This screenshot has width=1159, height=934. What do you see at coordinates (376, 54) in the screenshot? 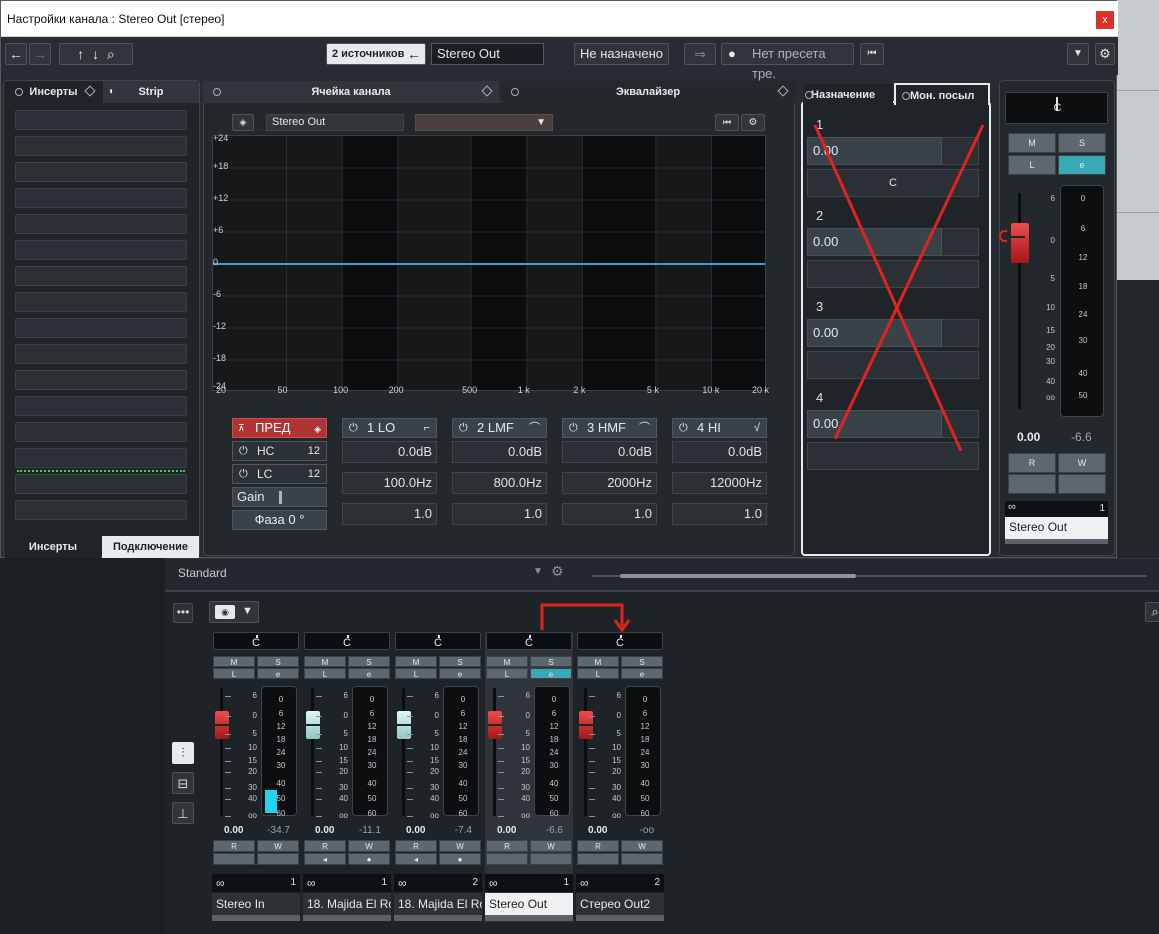
I see `sources-button: 2 источников ←` at bounding box center [376, 54].